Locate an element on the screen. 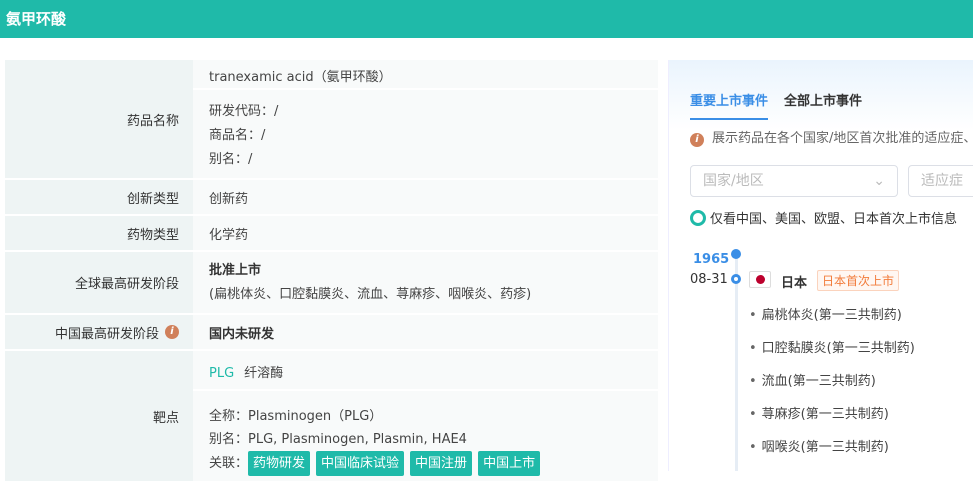 This screenshot has height=483, width=973. drug-name-value: tranexamic acid（氨甲环酸） is located at coordinates (425, 75).